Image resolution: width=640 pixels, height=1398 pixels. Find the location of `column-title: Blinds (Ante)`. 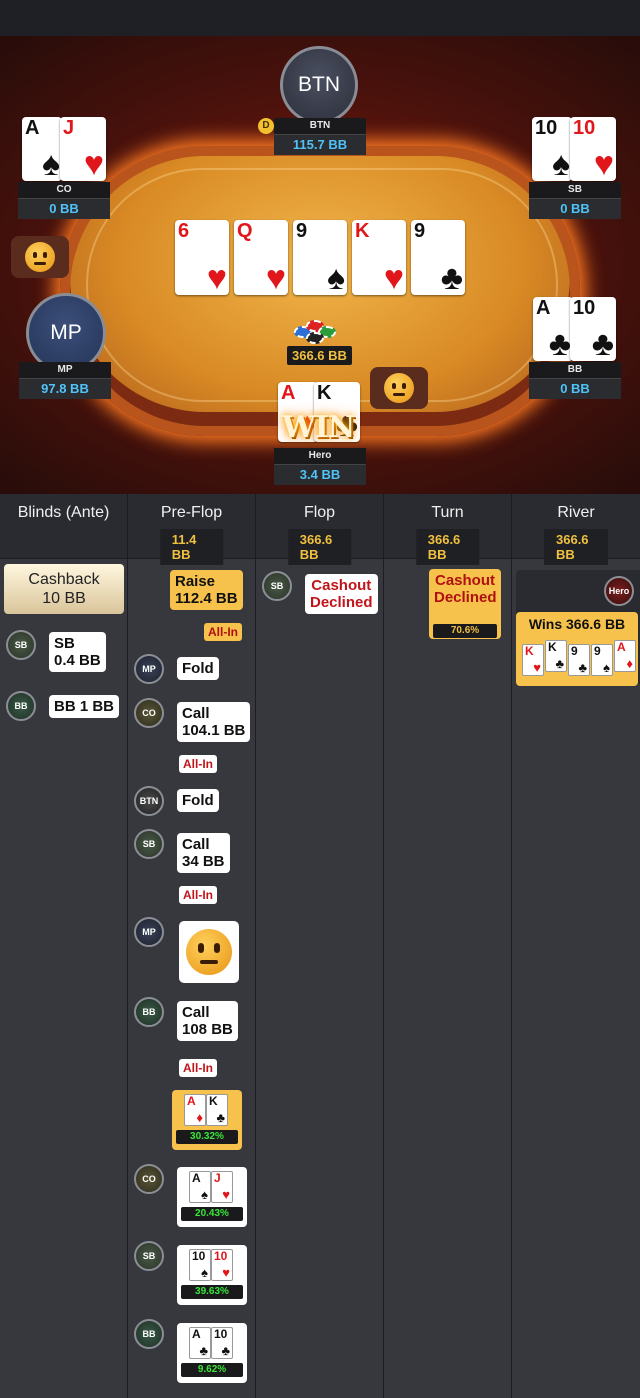

column-title: Blinds (Ante) is located at coordinates (63, 512).